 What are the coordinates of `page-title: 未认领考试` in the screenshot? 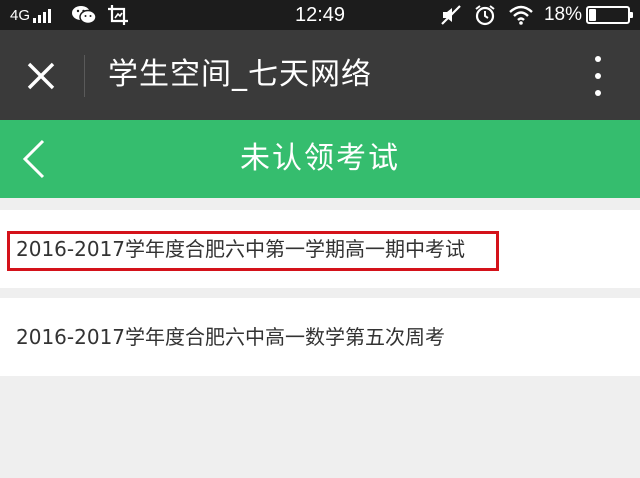 It's located at (320, 158).